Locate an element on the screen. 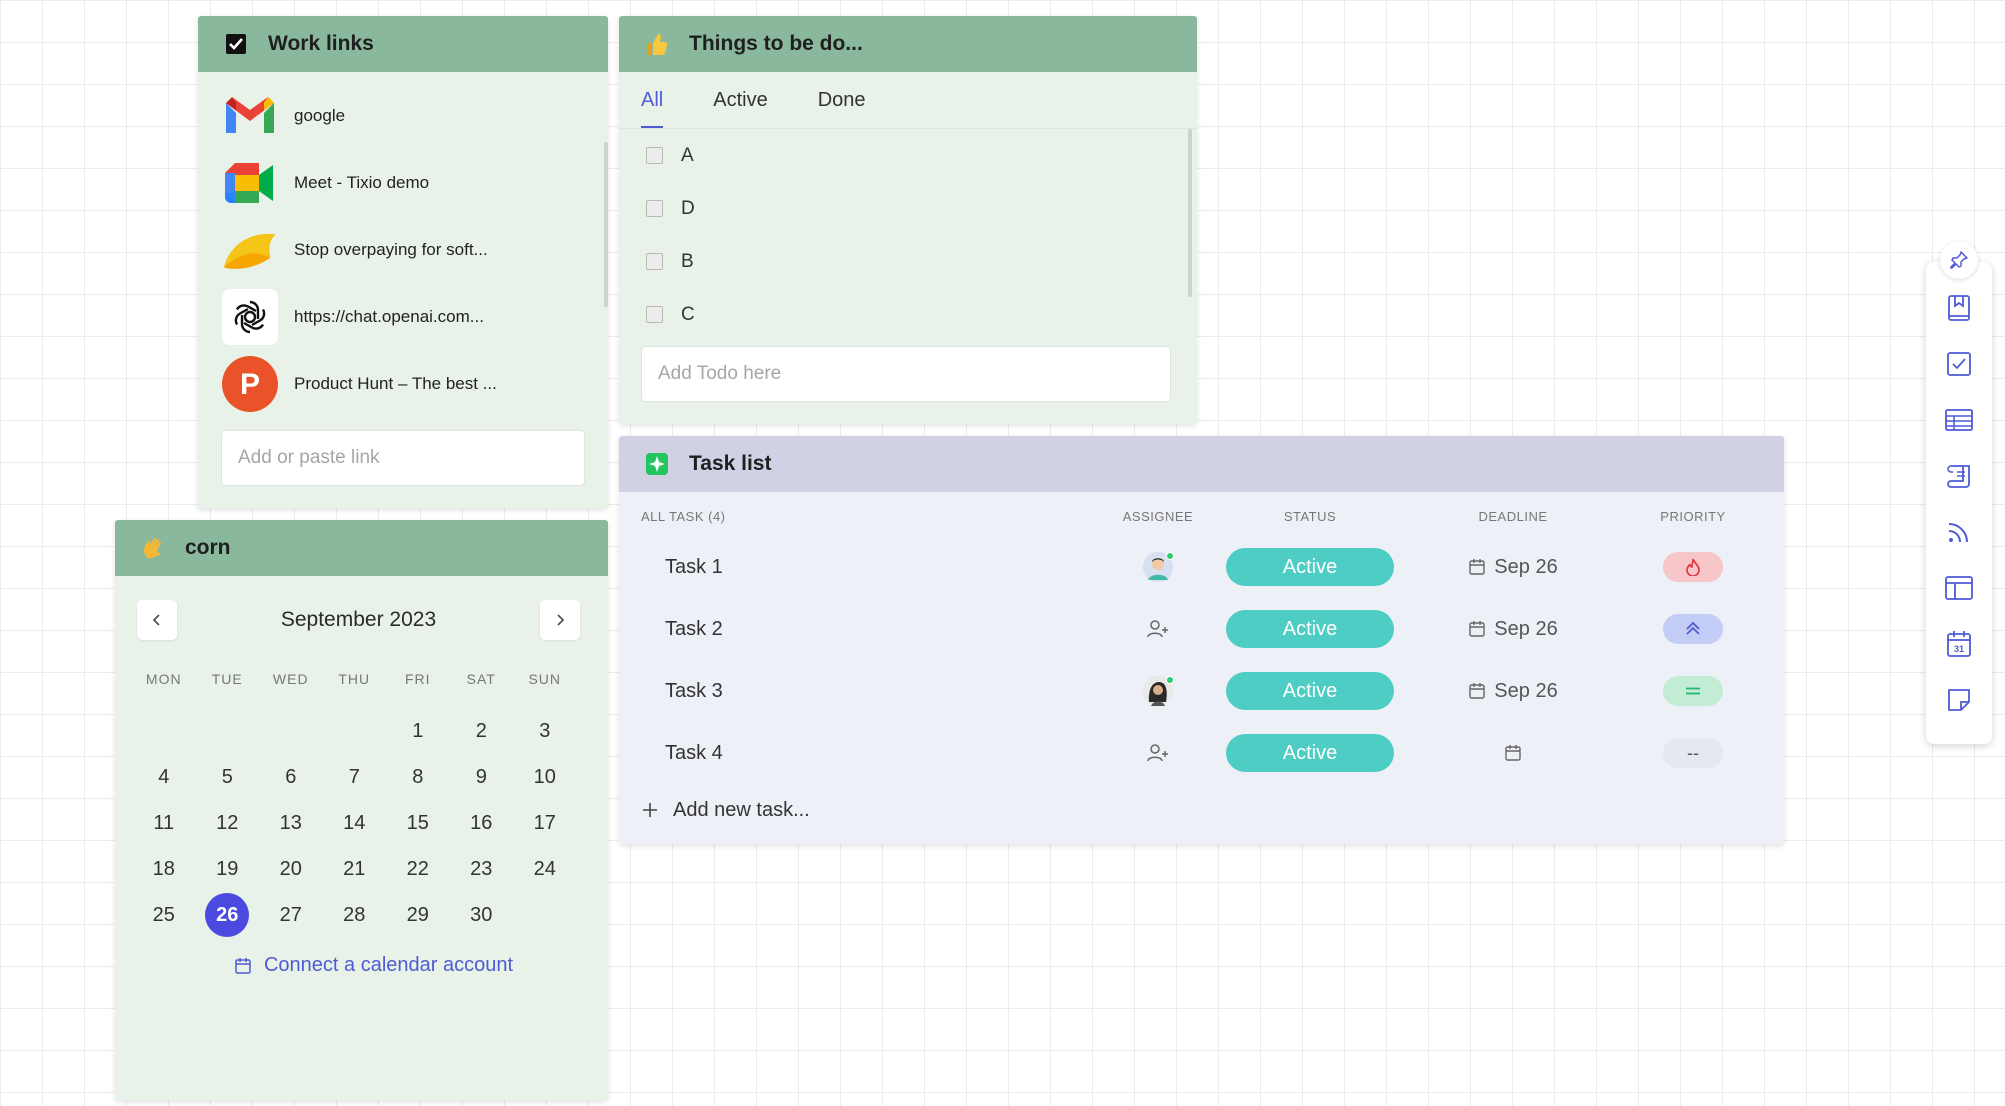 This screenshot has width=2005, height=1106. column-header-priority: PRIORITY is located at coordinates (1693, 516).